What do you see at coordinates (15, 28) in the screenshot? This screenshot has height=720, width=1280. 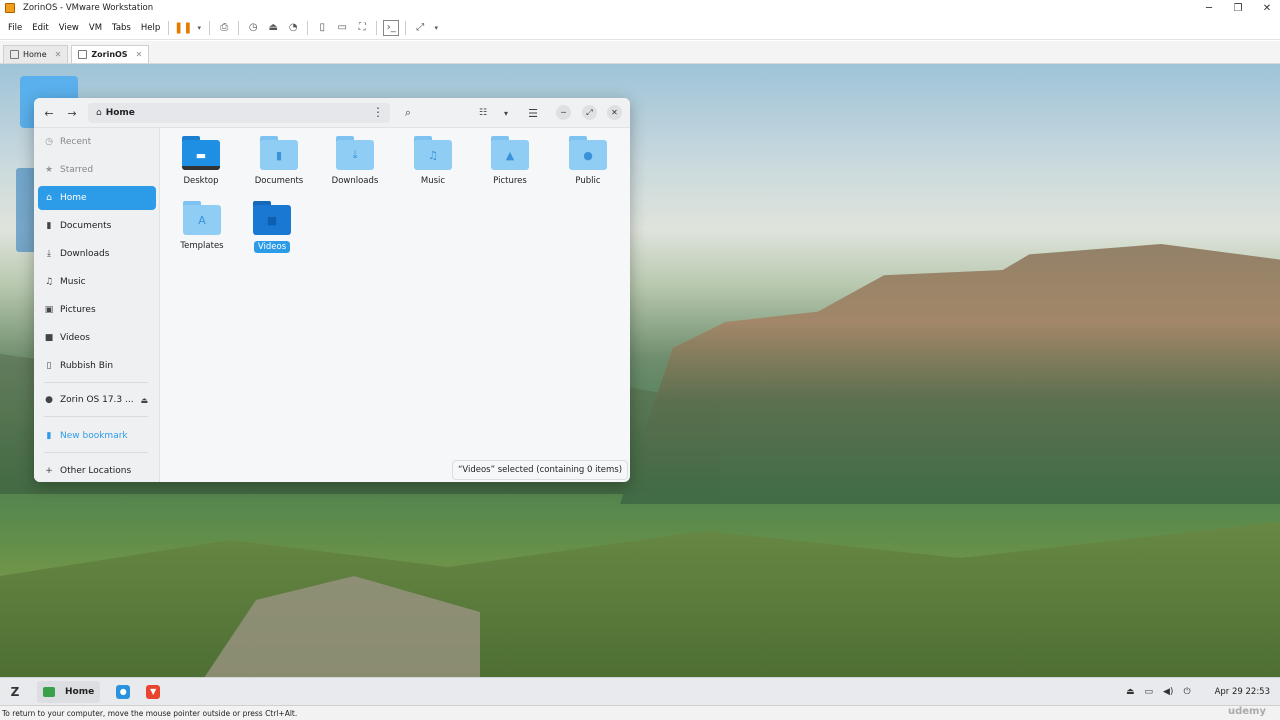 I see `menu-file: File` at bounding box center [15, 28].